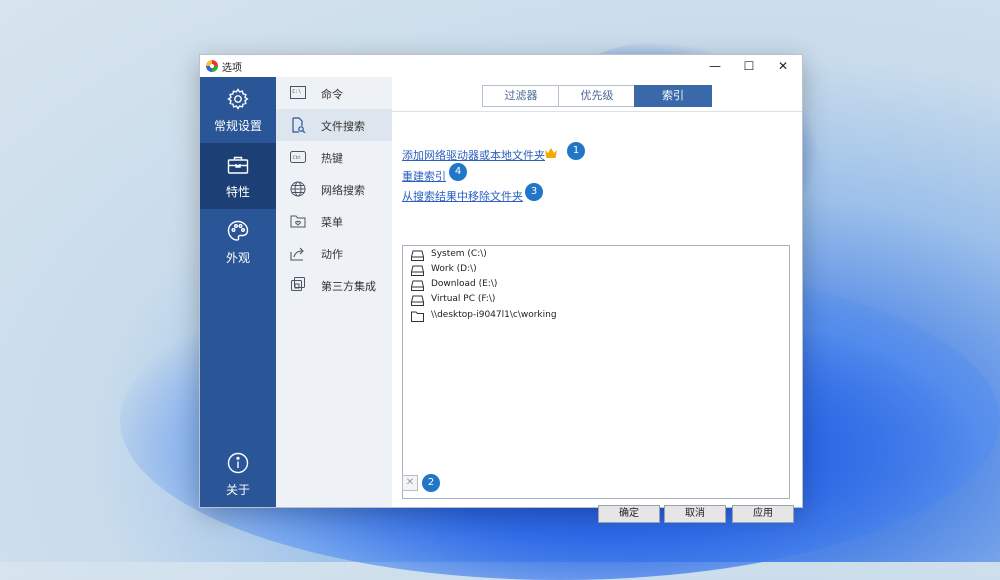 The height and width of the screenshot is (580, 1000). Describe the element at coordinates (237, 258) in the screenshot. I see `category-label: 外观` at that location.